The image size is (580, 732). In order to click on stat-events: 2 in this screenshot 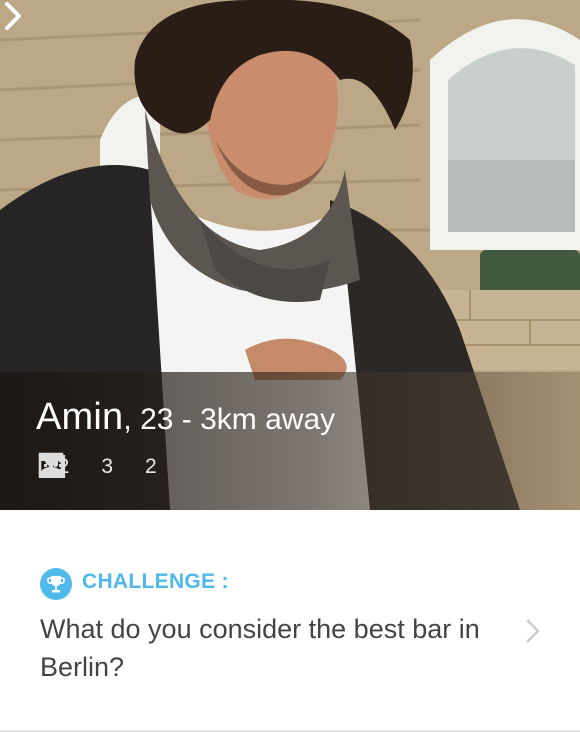, I will do `click(97, 466)`.